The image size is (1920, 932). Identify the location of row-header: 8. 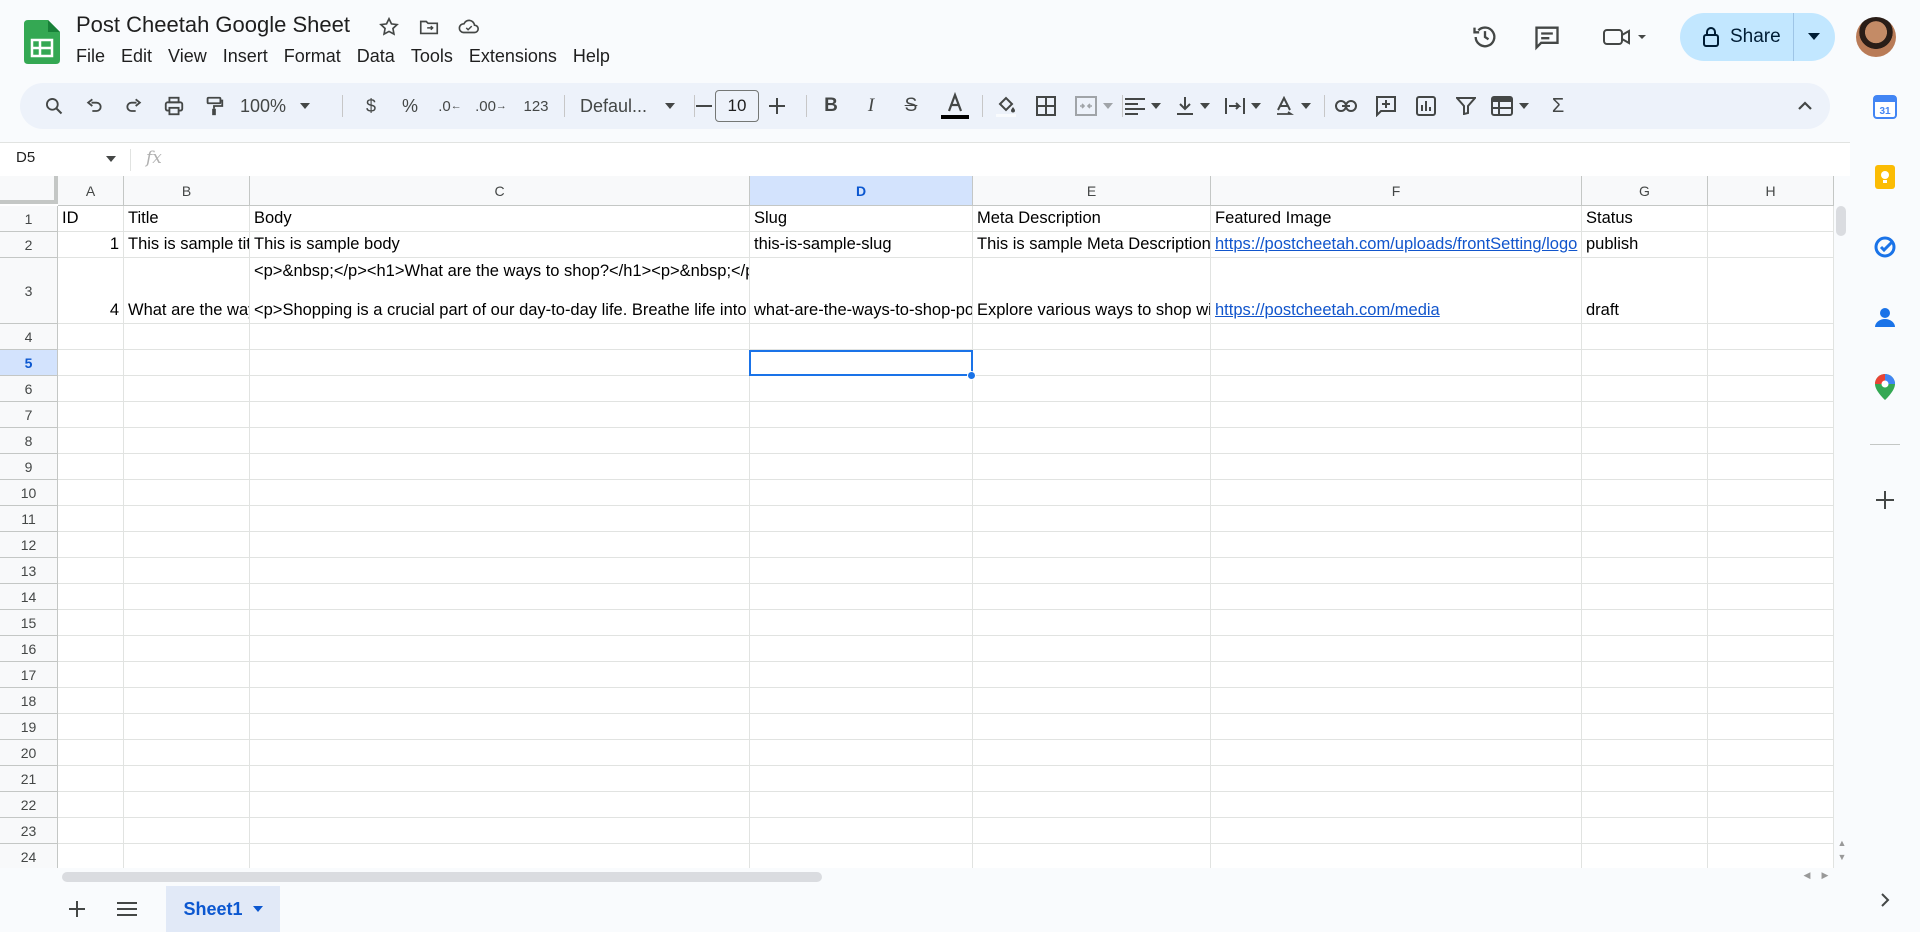
(29, 441).